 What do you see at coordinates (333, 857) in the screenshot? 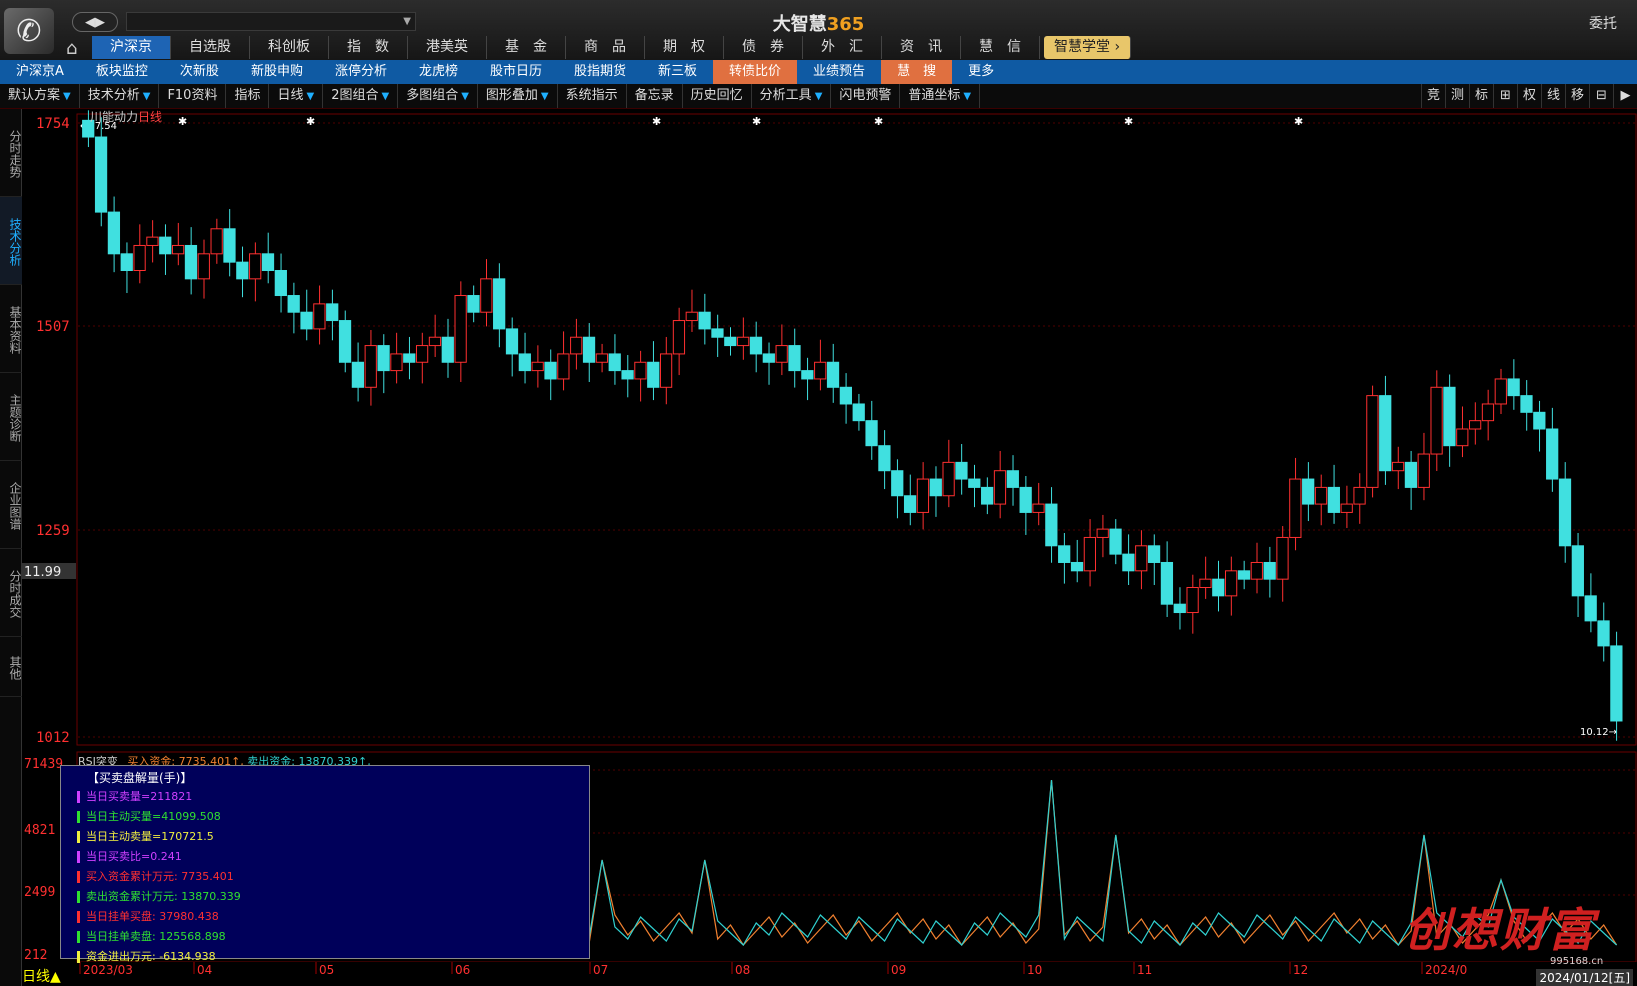
I see `tooltip-row: 当日买卖比=0.241` at bounding box center [333, 857].